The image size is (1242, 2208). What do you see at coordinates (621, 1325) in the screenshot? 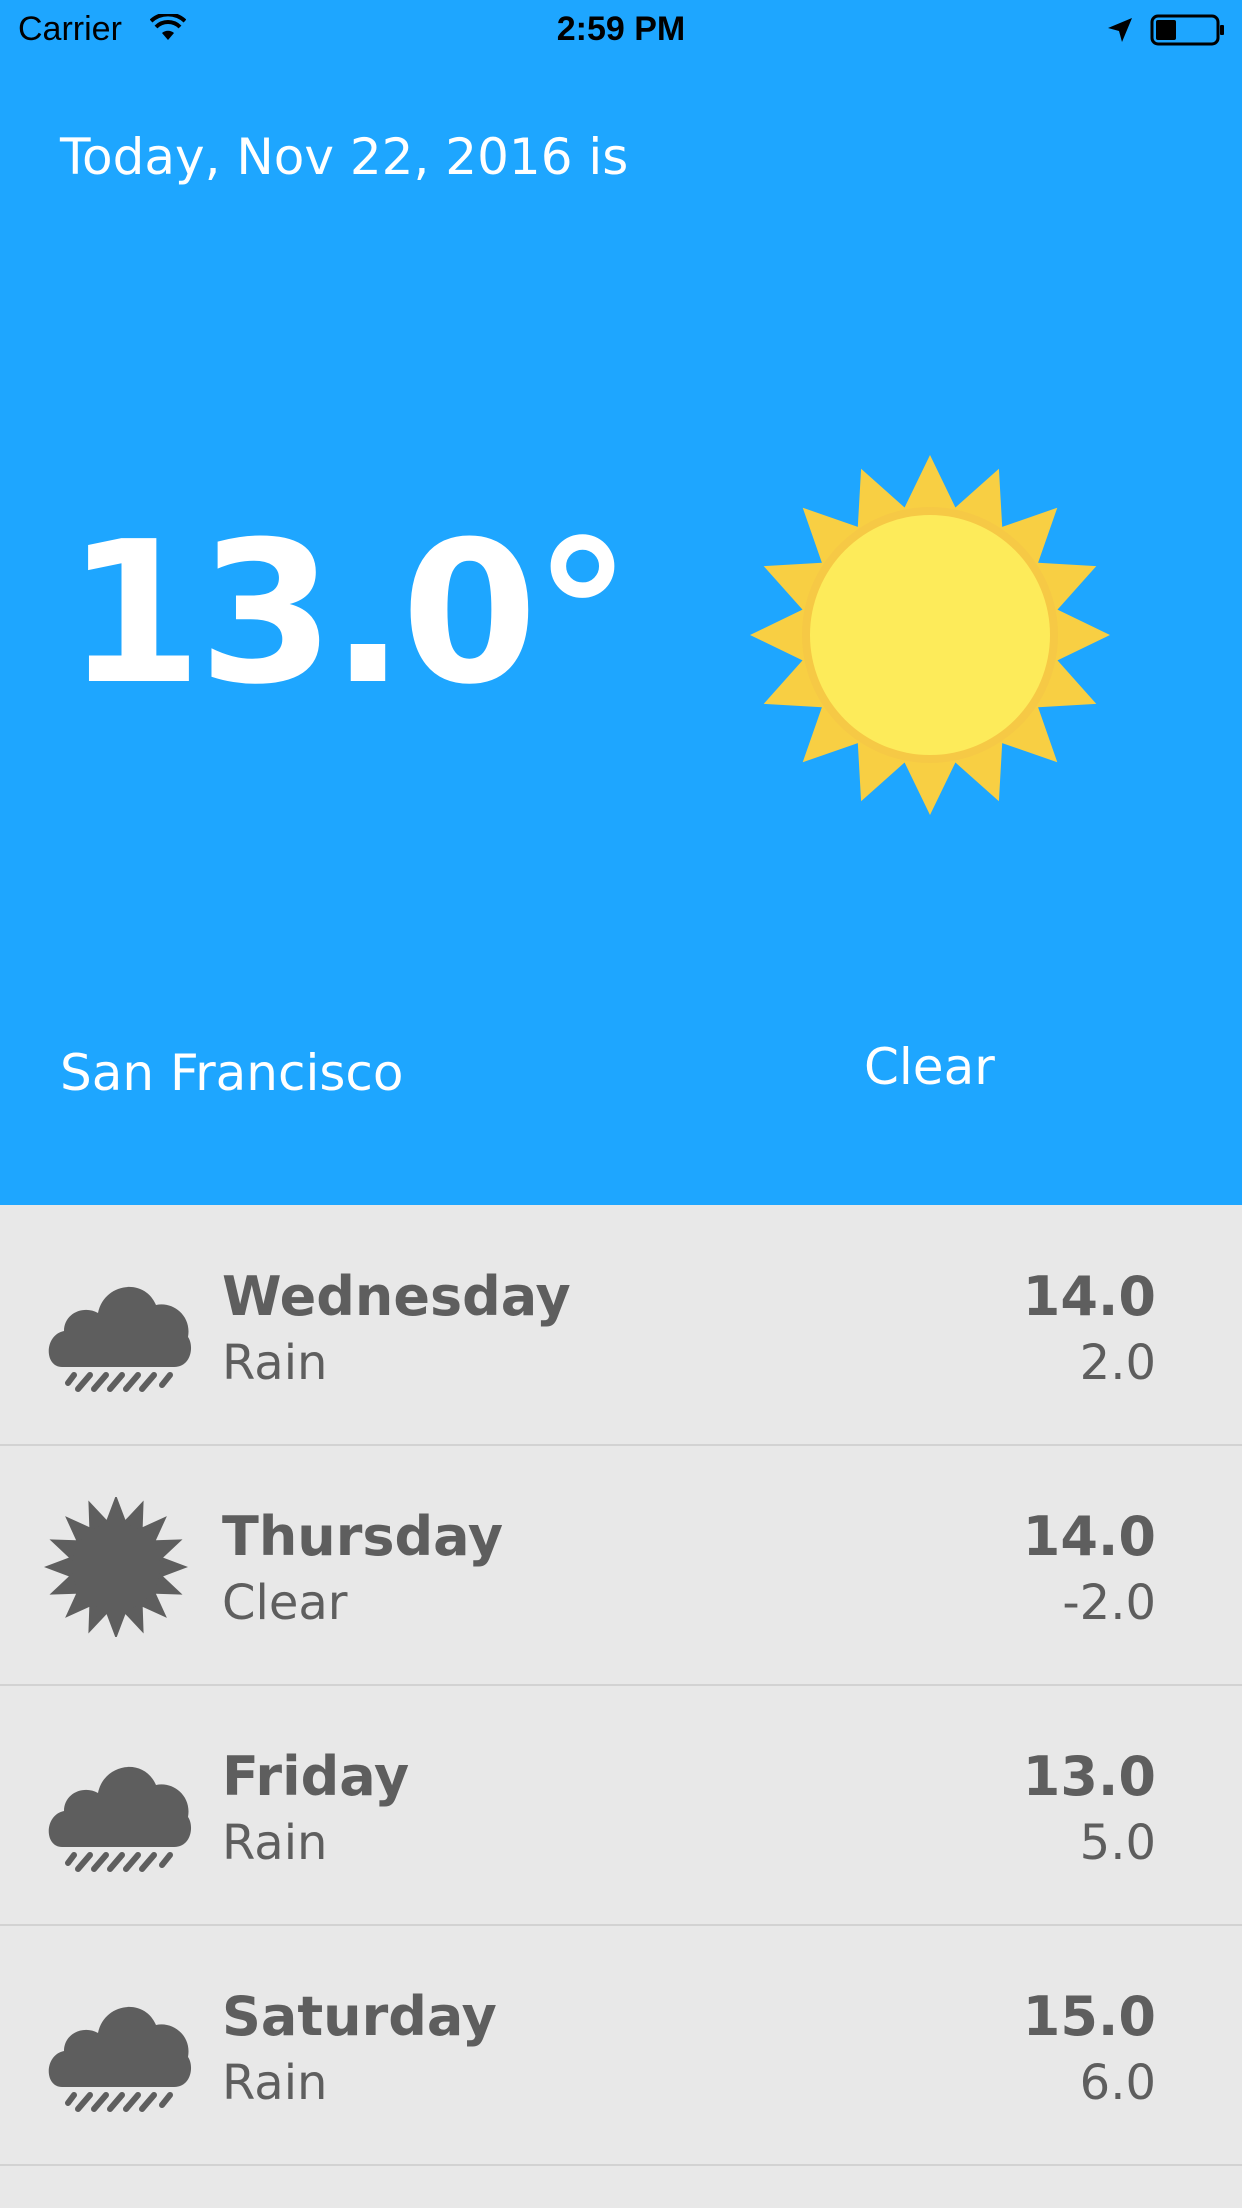
I see `forecast-row-wednesday: Wednesday Rain 14.0 2.0` at bounding box center [621, 1325].